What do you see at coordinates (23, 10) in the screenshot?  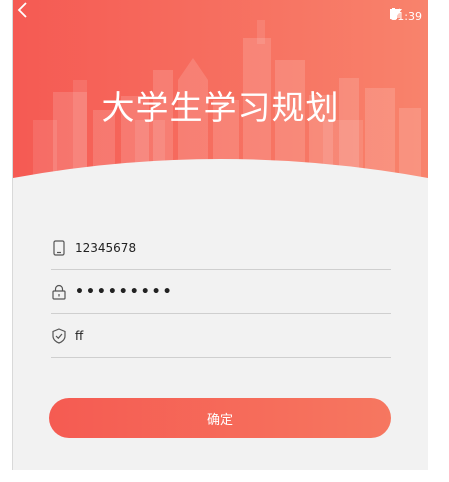 I see `back-arrow-icon` at bounding box center [23, 10].